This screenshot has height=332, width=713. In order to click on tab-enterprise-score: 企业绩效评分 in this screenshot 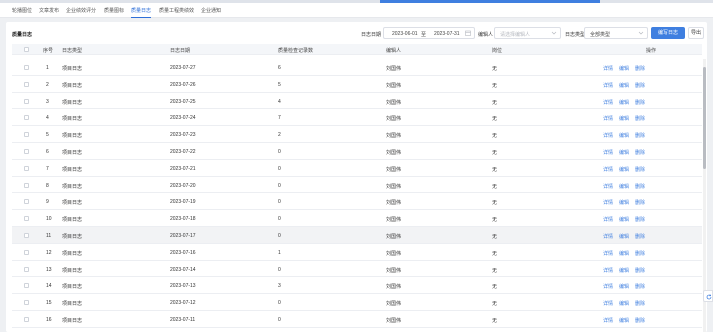, I will do `click(81, 12)`.